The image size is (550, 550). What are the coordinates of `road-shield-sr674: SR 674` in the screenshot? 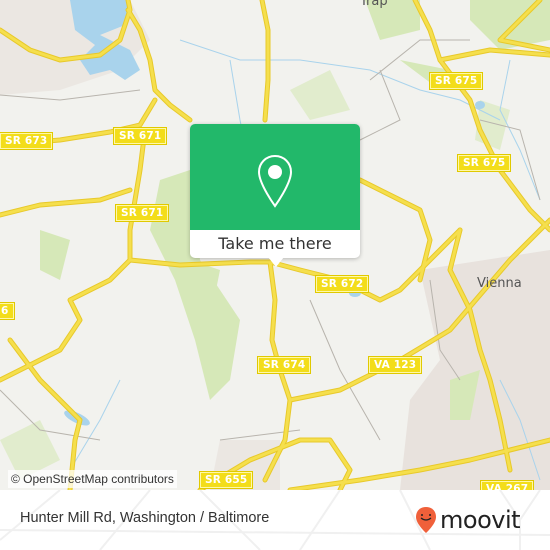 It's located at (284, 365).